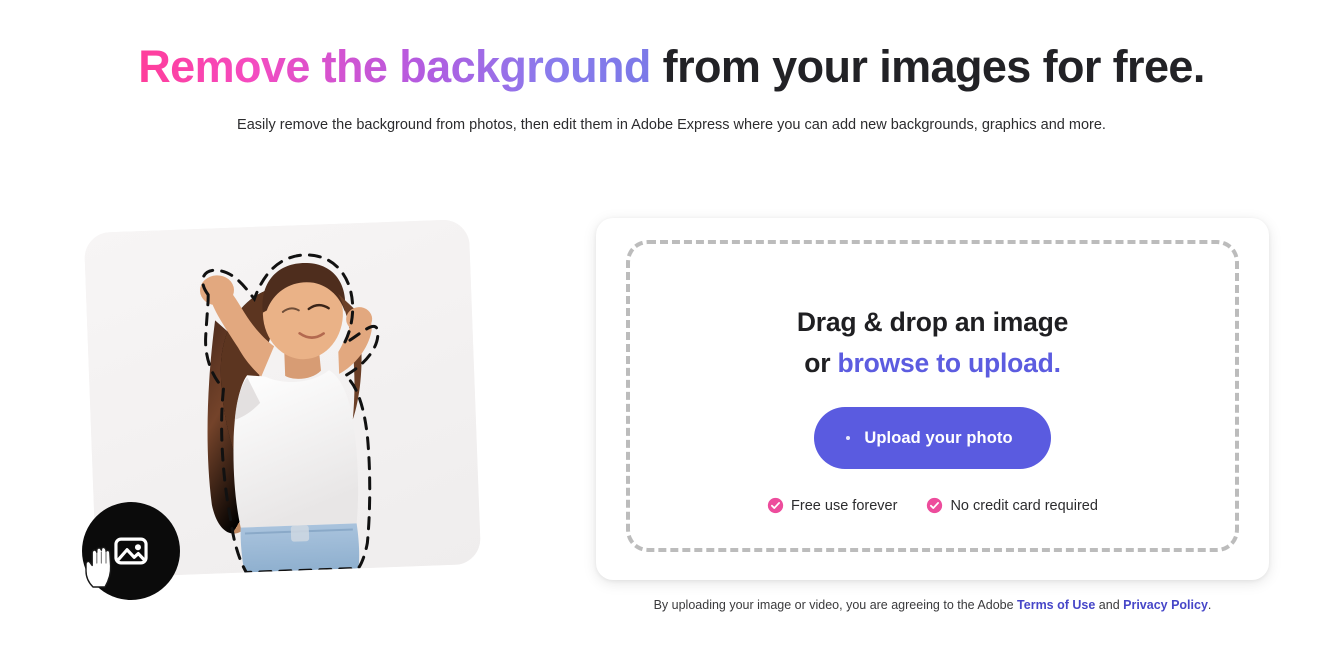 The image size is (1343, 668). What do you see at coordinates (932, 322) in the screenshot?
I see `dropzone-title: Drag & drop an image` at bounding box center [932, 322].